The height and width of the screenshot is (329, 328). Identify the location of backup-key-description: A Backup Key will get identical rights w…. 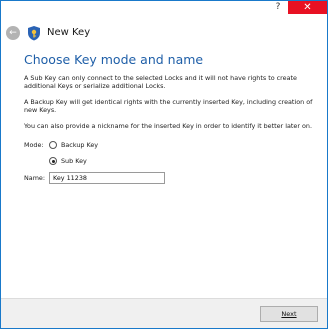
(168, 106).